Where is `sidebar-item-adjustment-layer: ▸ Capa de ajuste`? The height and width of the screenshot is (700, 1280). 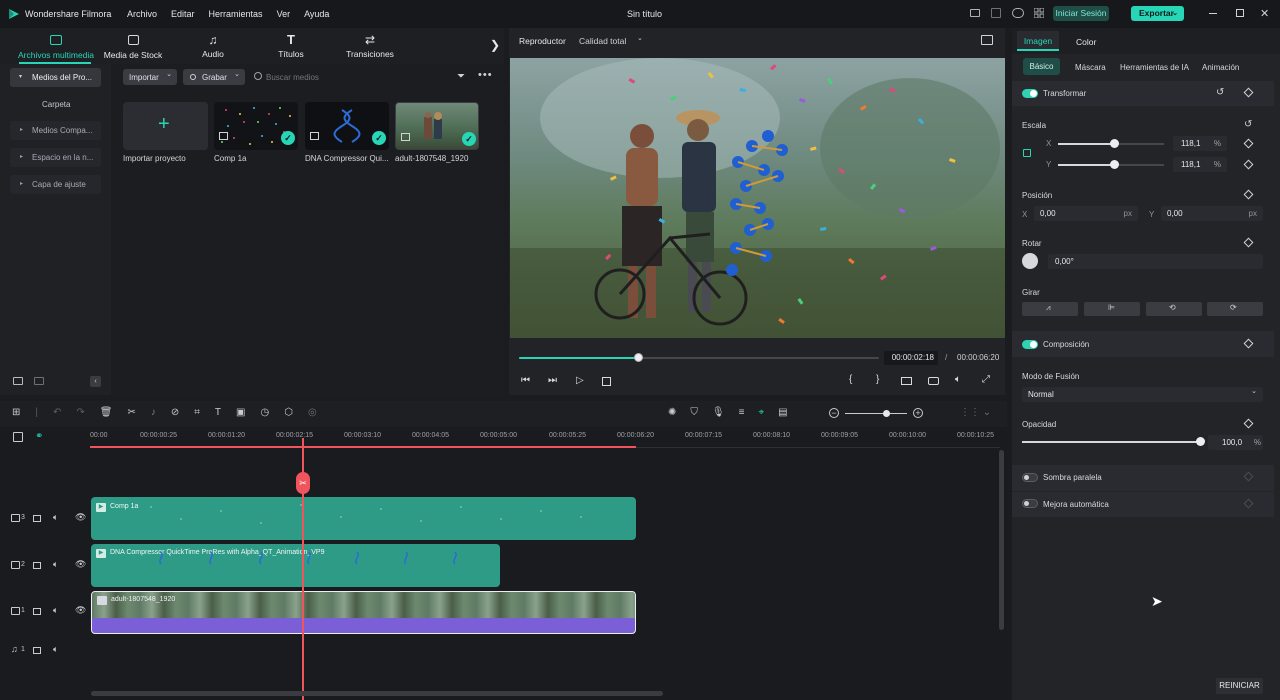
sidebar-item-adjustment-layer: ▸ Capa de ajuste is located at coordinates (55, 184).